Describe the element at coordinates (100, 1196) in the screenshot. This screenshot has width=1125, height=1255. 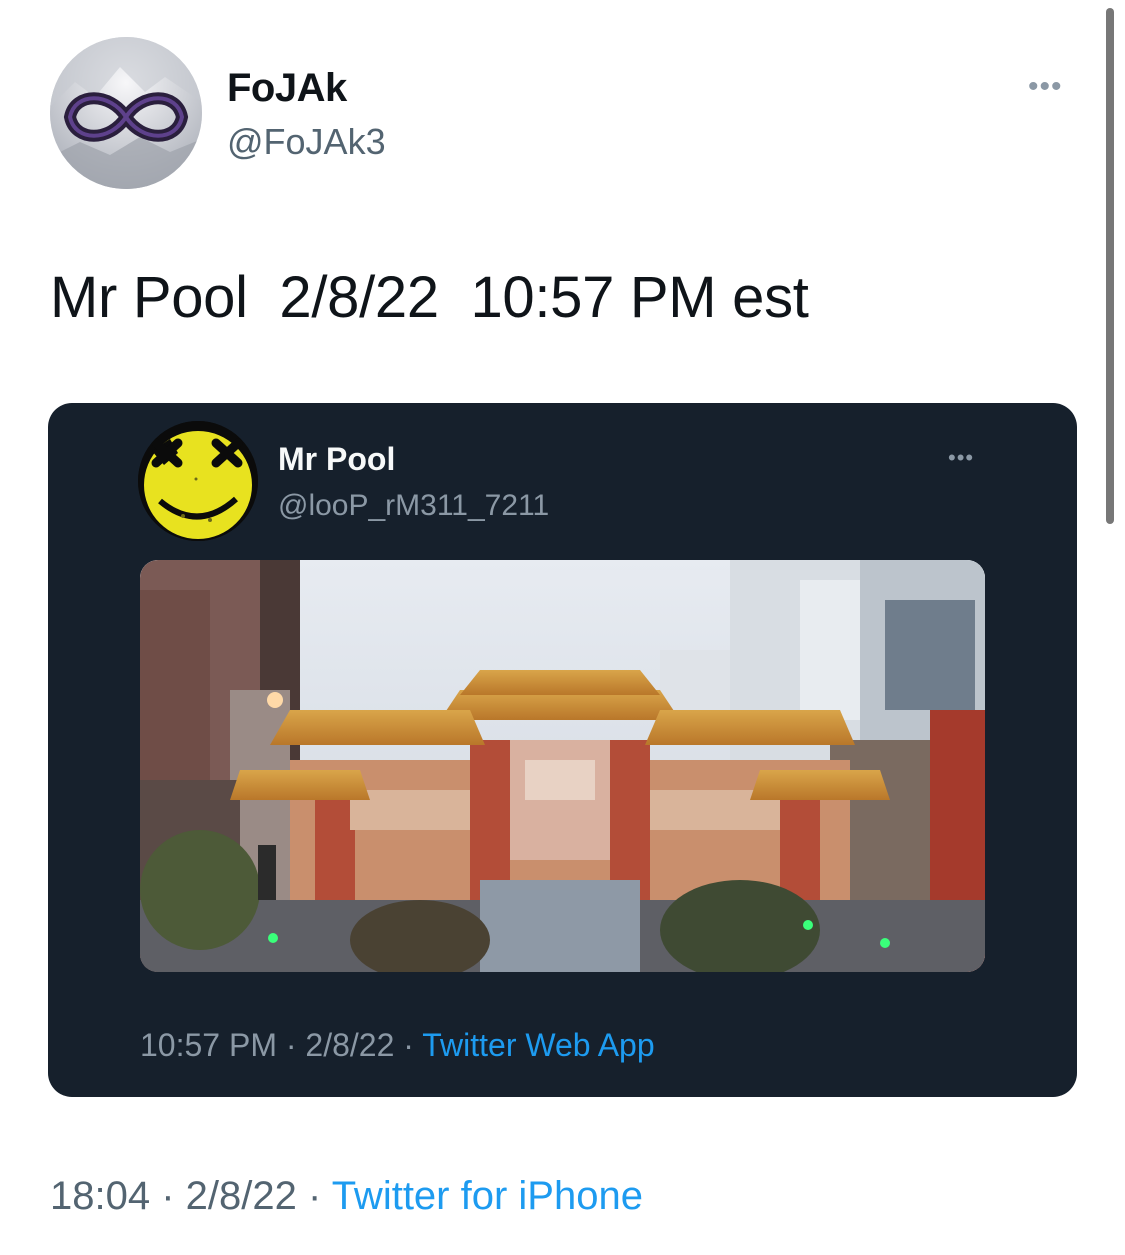
I see `tweet-time: 18:04` at that location.